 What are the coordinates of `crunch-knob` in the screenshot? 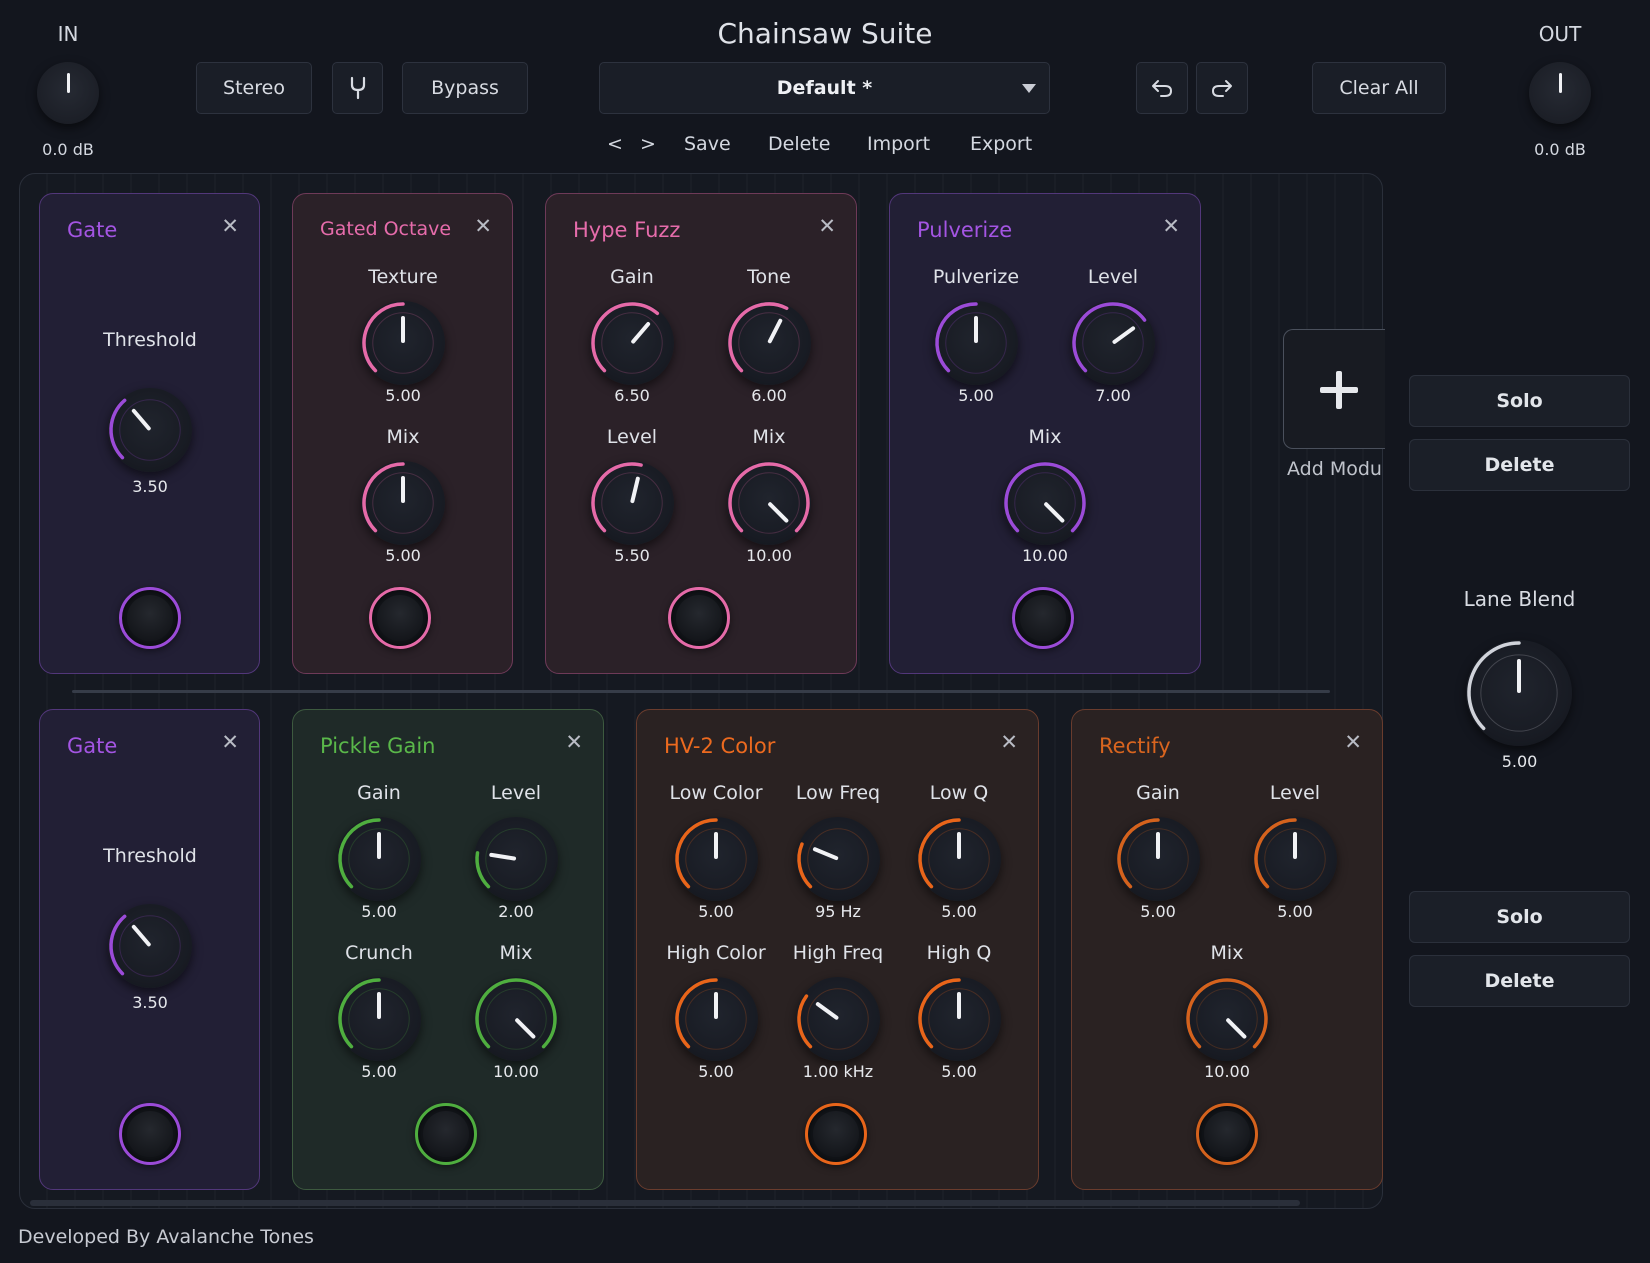 It's located at (379, 1019).